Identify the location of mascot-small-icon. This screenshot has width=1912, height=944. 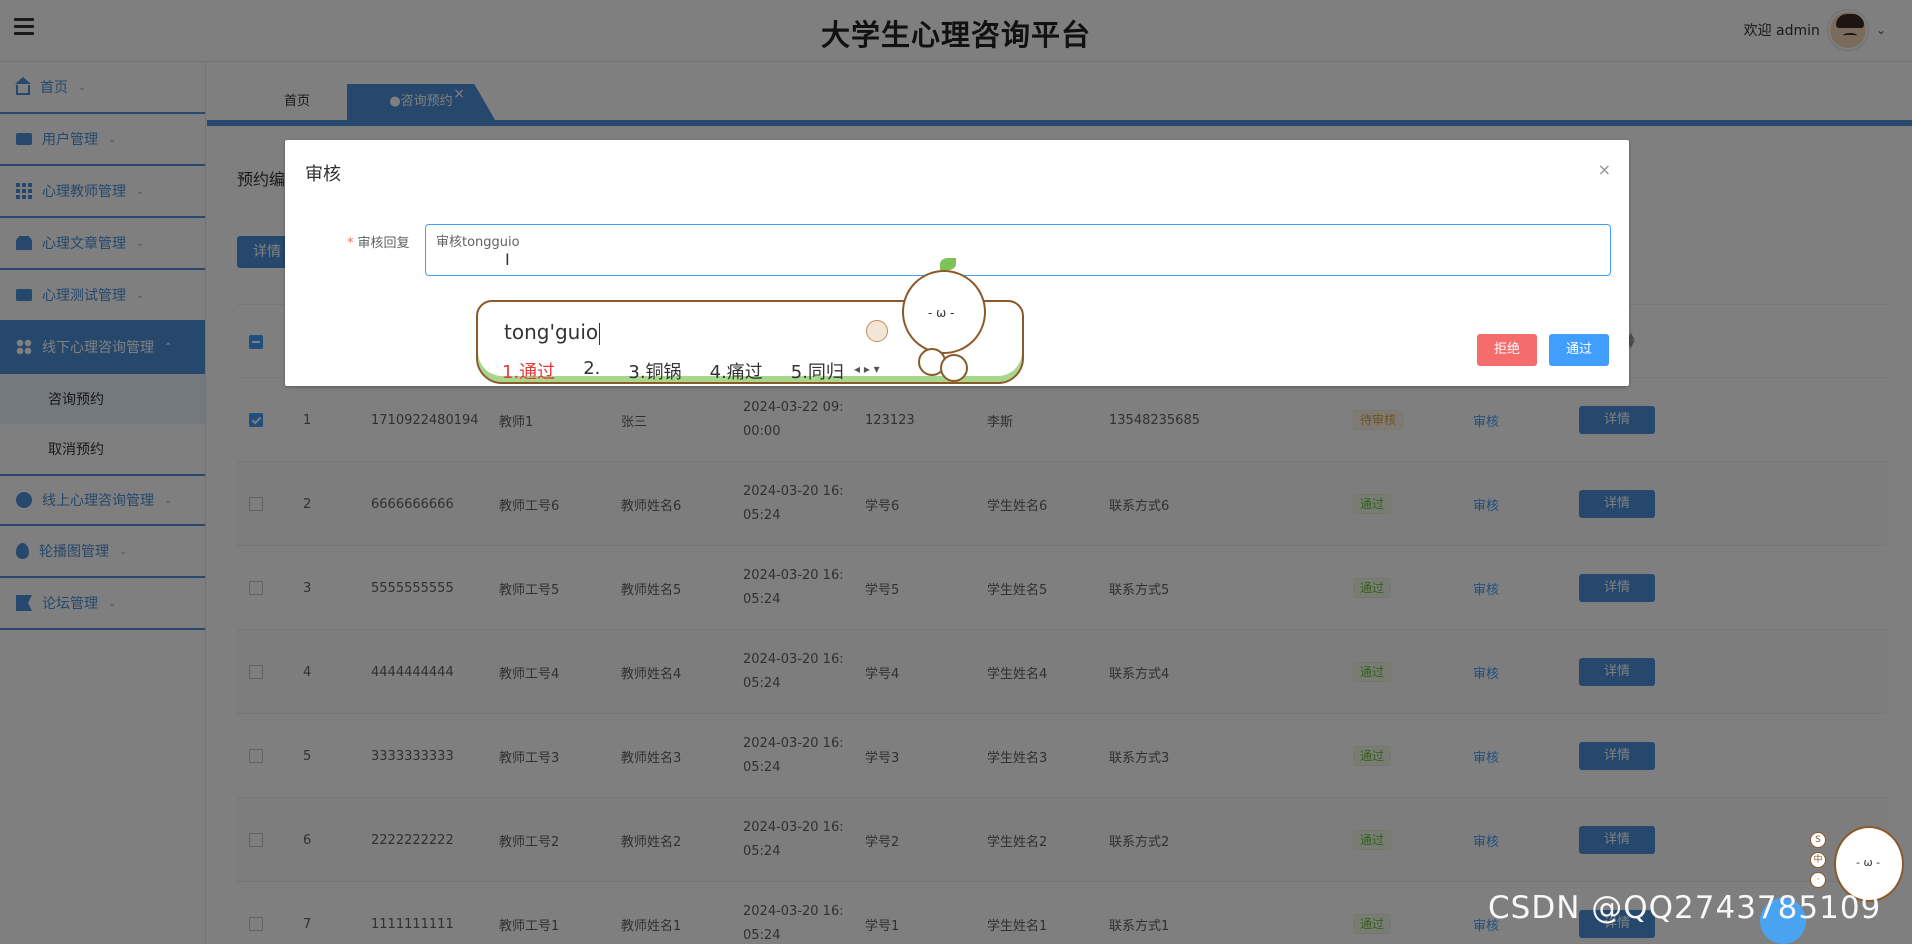
(954, 368).